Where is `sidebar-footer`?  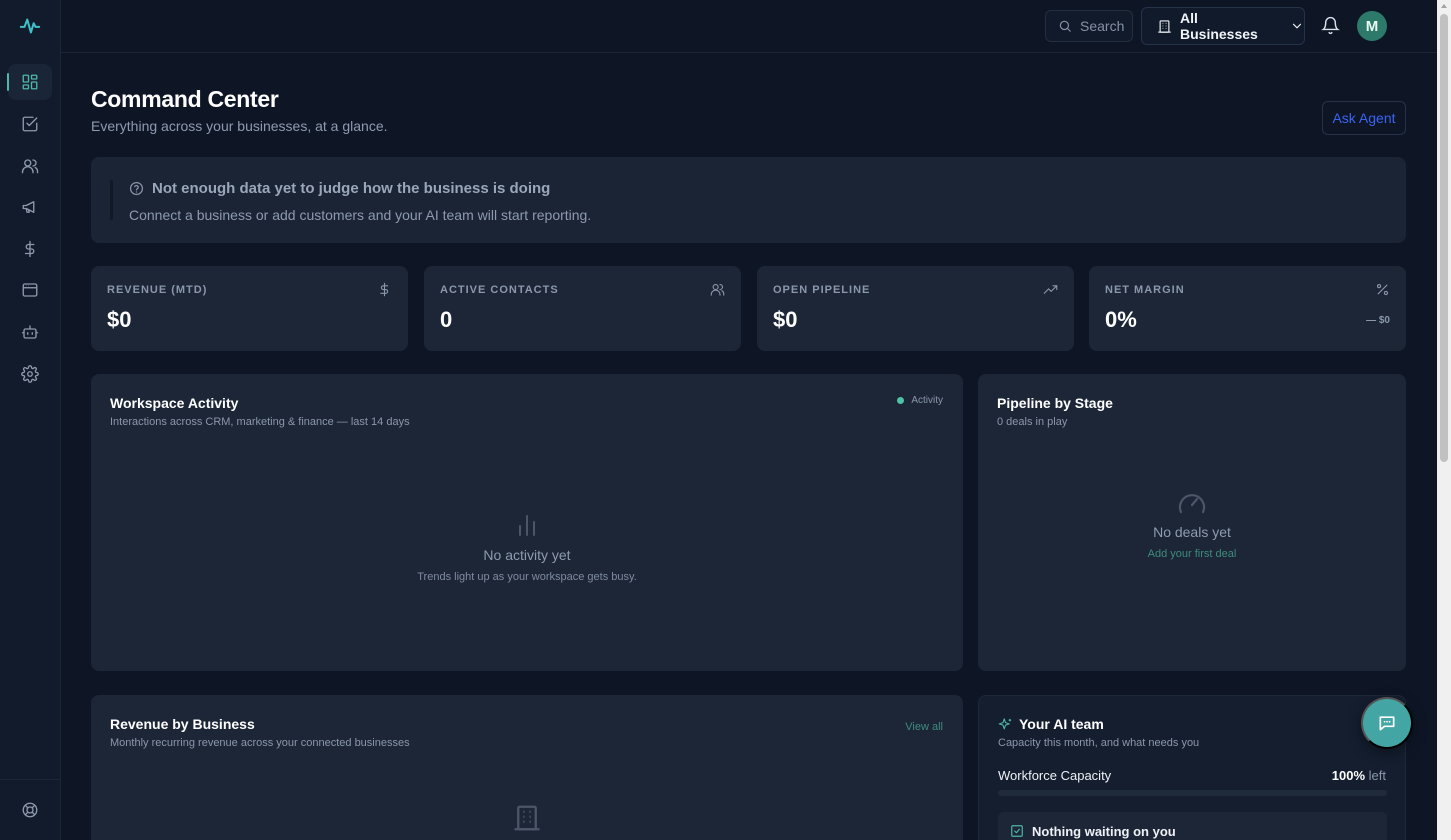
sidebar-footer is located at coordinates (30, 809).